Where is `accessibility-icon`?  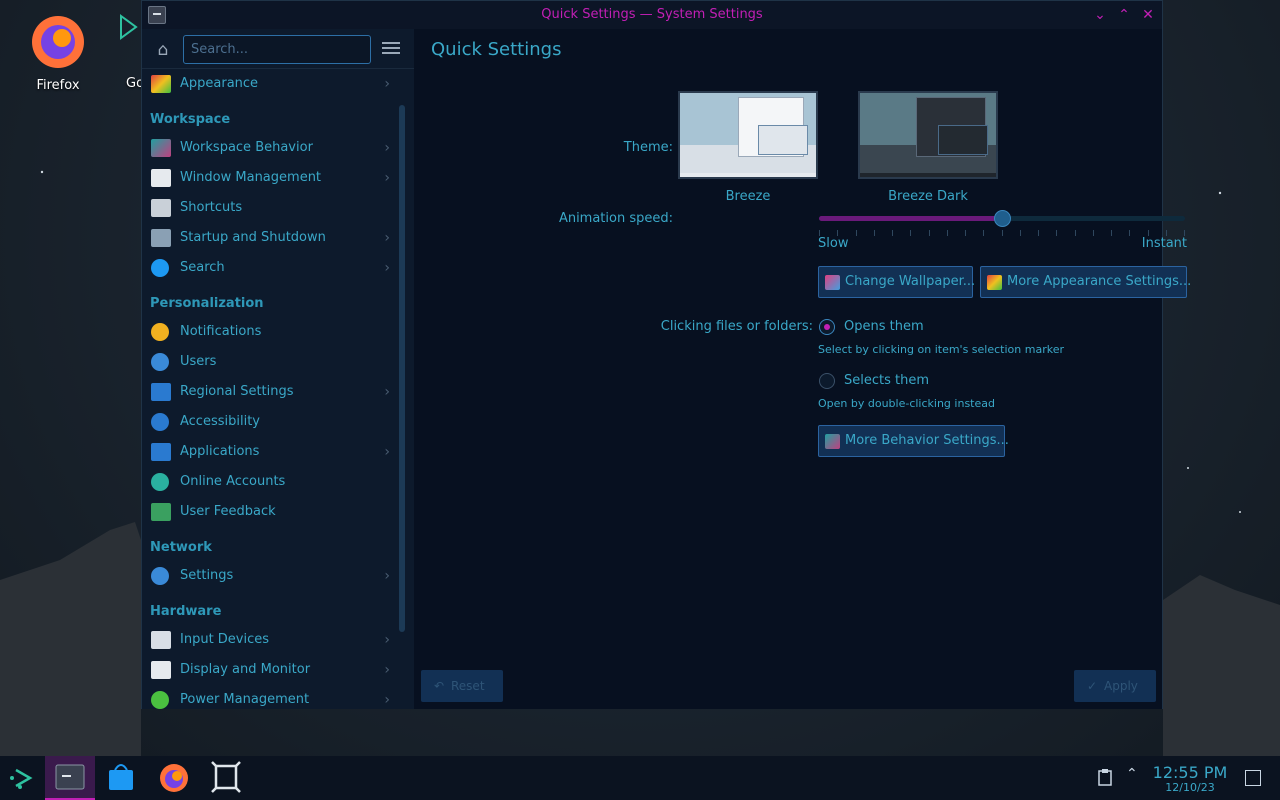
accessibility-icon is located at coordinates (160, 422).